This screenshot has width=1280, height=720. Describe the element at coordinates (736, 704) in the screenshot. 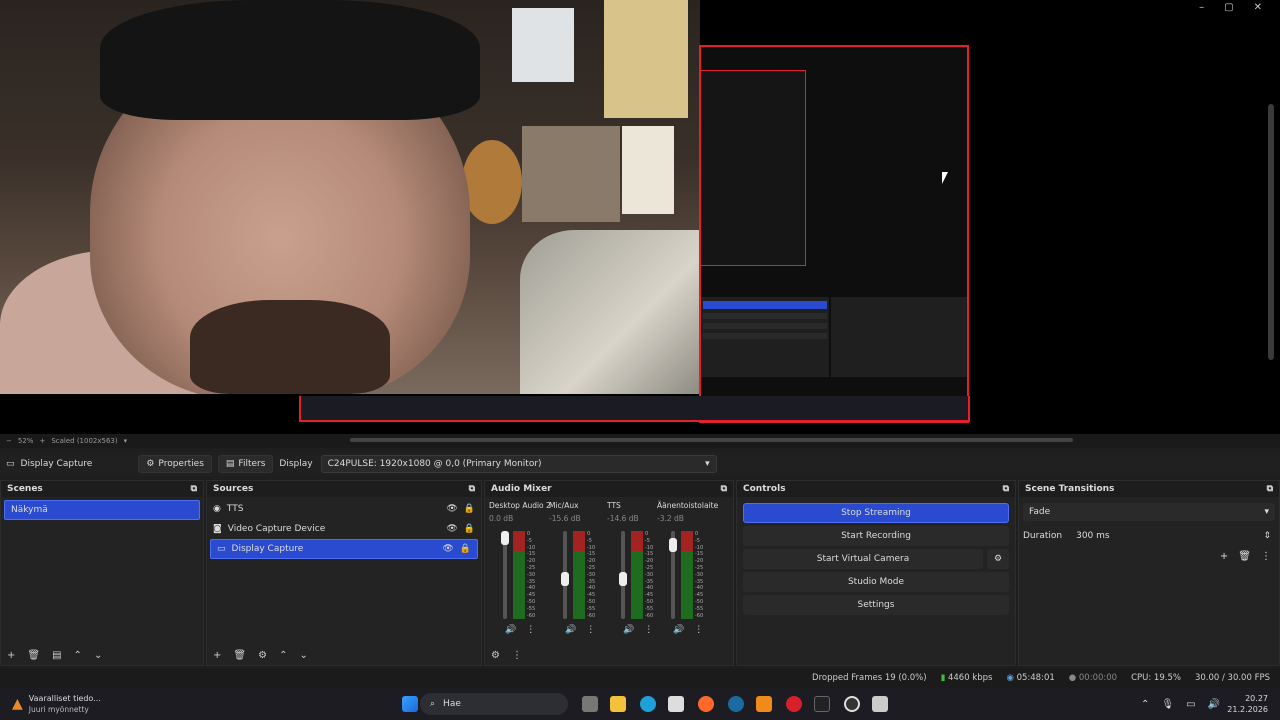

I see `steam-icon` at that location.